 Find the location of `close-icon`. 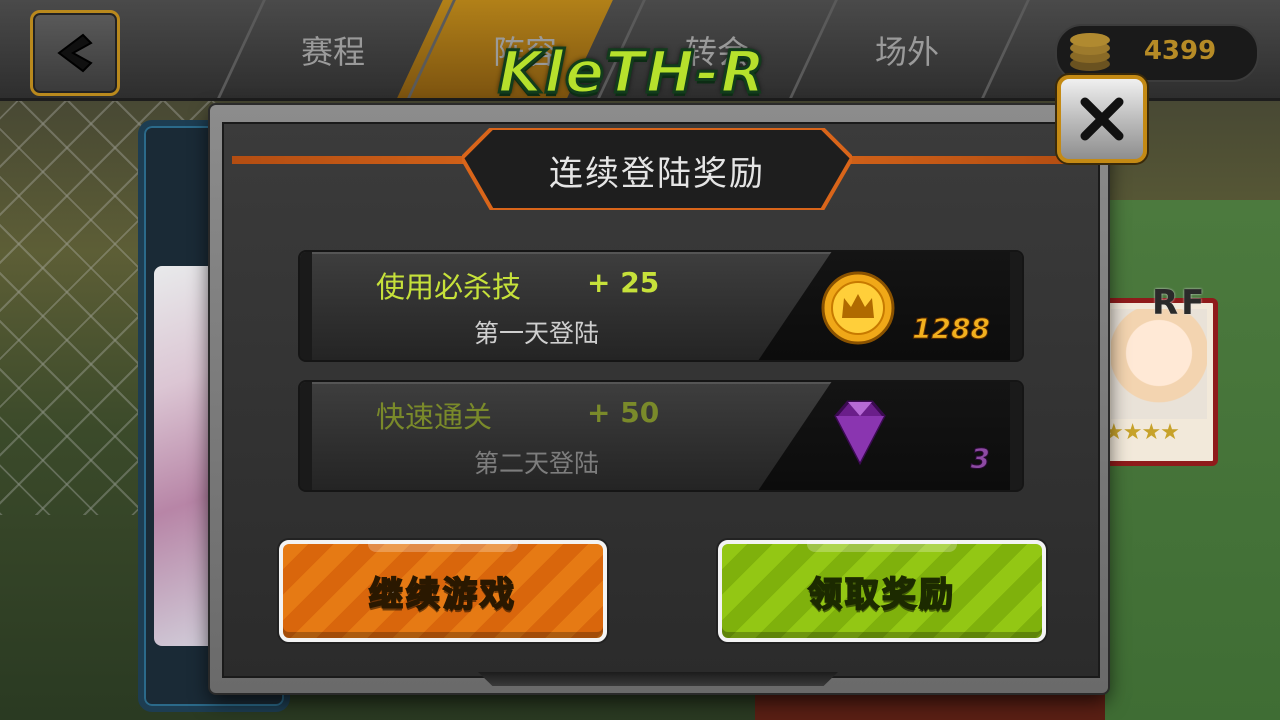

close-icon is located at coordinates (1102, 119).